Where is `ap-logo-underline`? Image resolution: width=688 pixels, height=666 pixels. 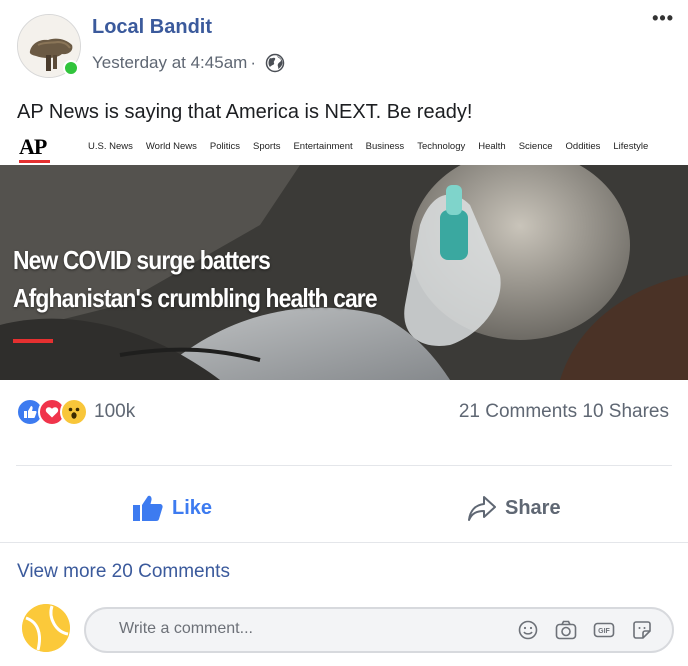
ap-logo-underline is located at coordinates (34, 161).